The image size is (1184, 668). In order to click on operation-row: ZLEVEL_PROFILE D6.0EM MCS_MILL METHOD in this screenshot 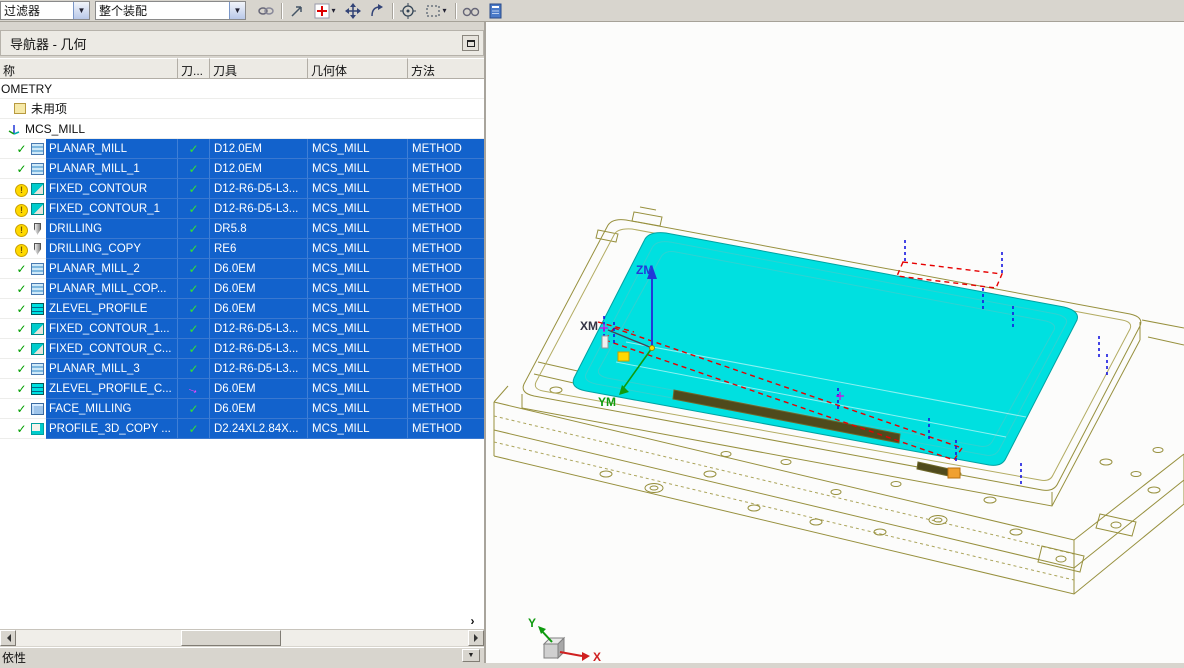, I will do `click(242, 309)`.